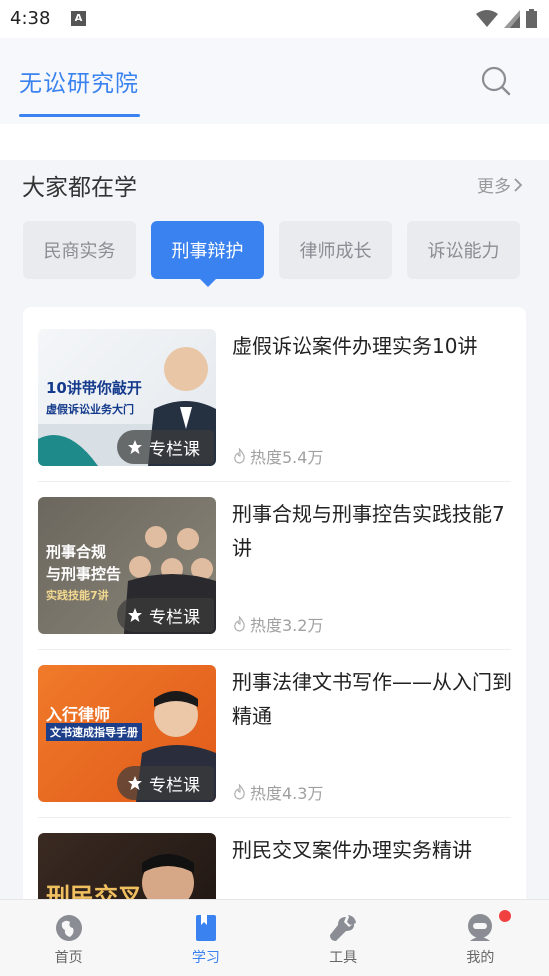  What do you see at coordinates (368, 531) in the screenshot?
I see `course-title: 刑事合规与刑事控告实践技能7讲` at bounding box center [368, 531].